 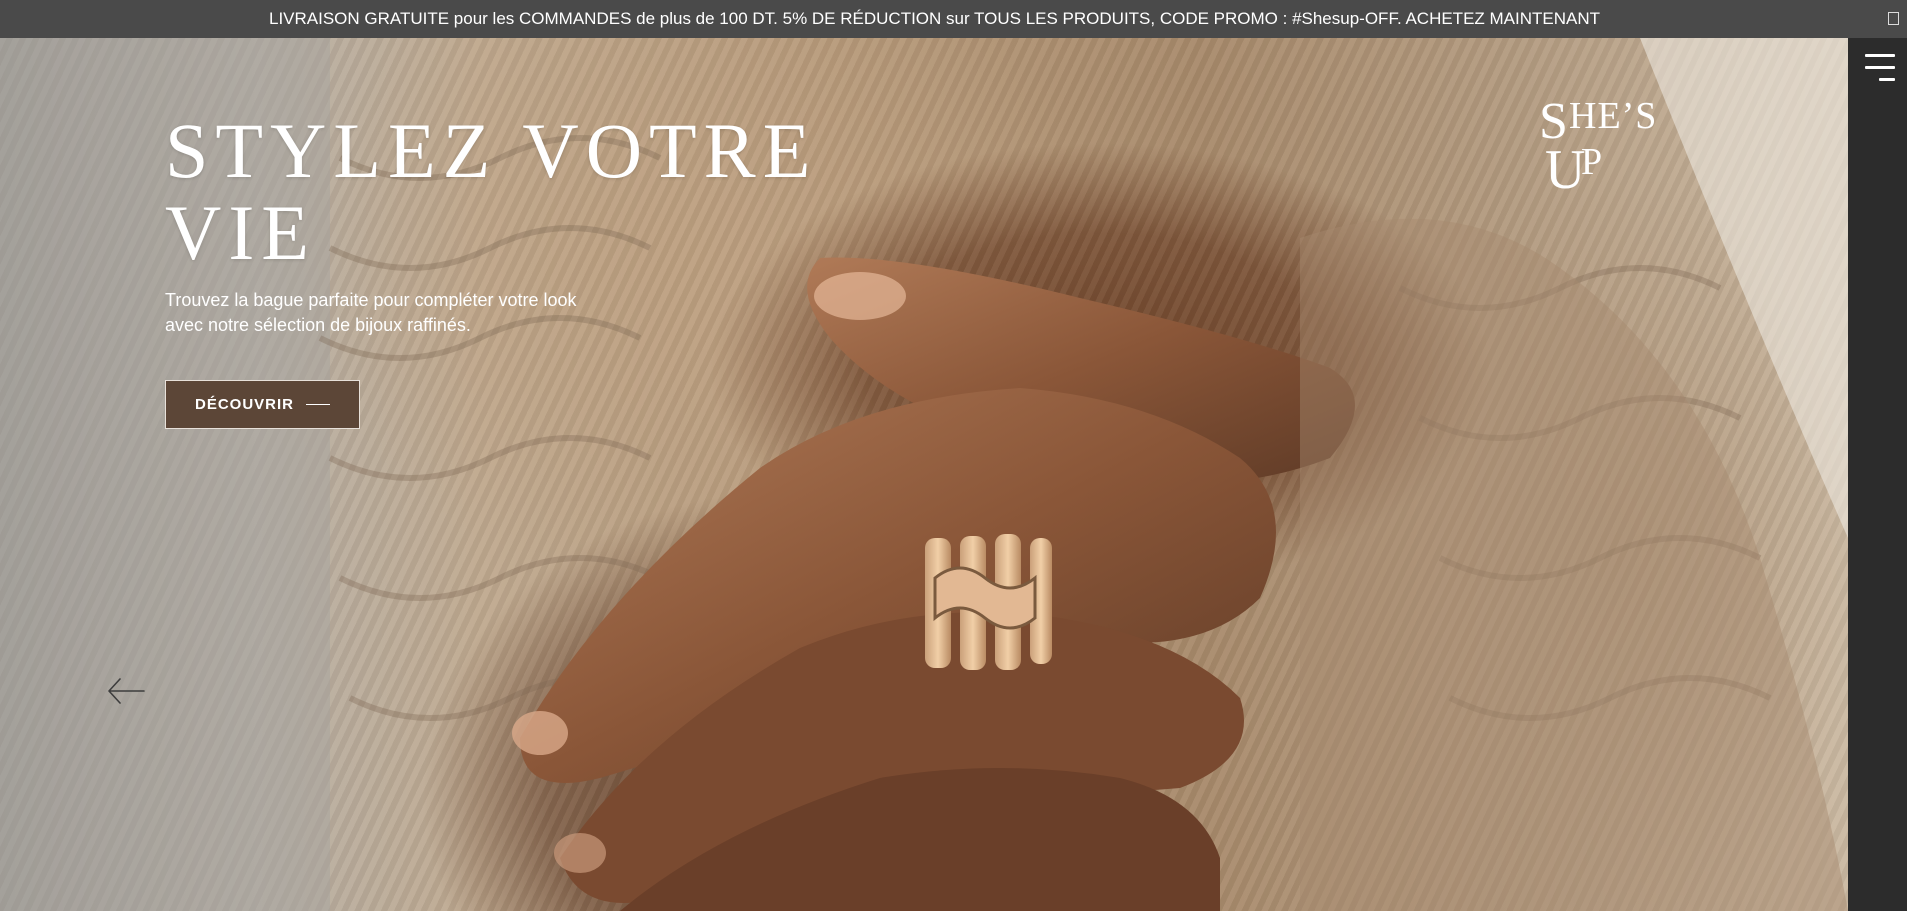 I want to click on close-icon, so click(x=1893, y=18).